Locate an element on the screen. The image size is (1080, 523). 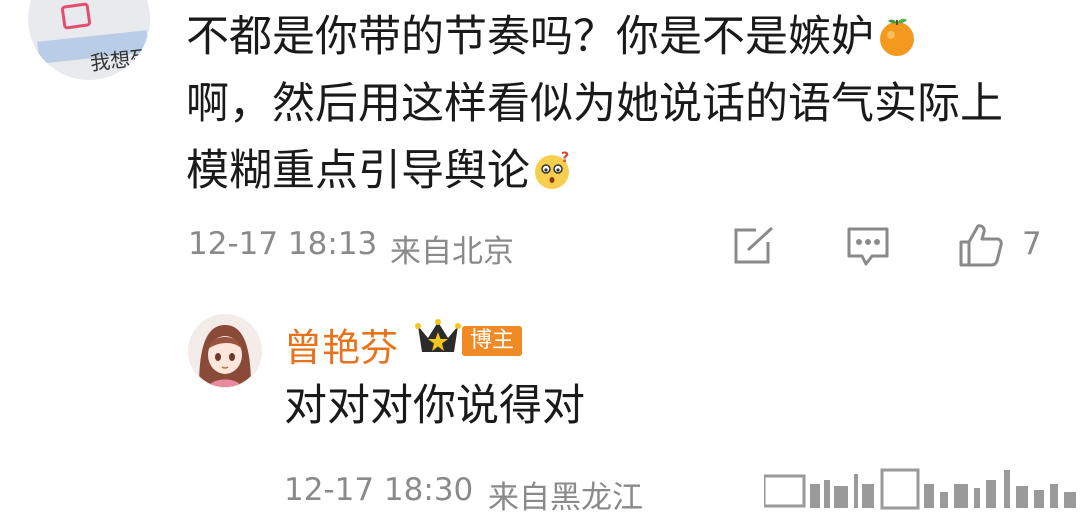
replier-avatar is located at coordinates (225, 351).